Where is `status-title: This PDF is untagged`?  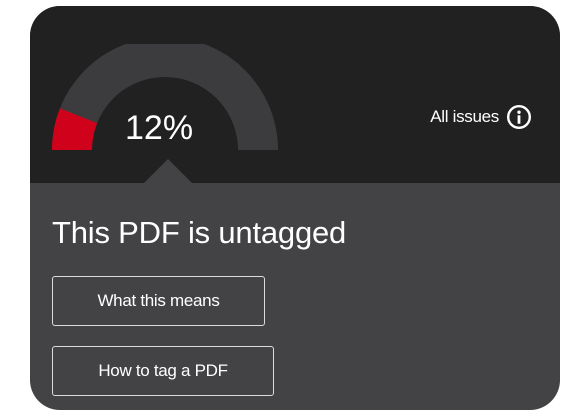 status-title: This PDF is untagged is located at coordinates (199, 232).